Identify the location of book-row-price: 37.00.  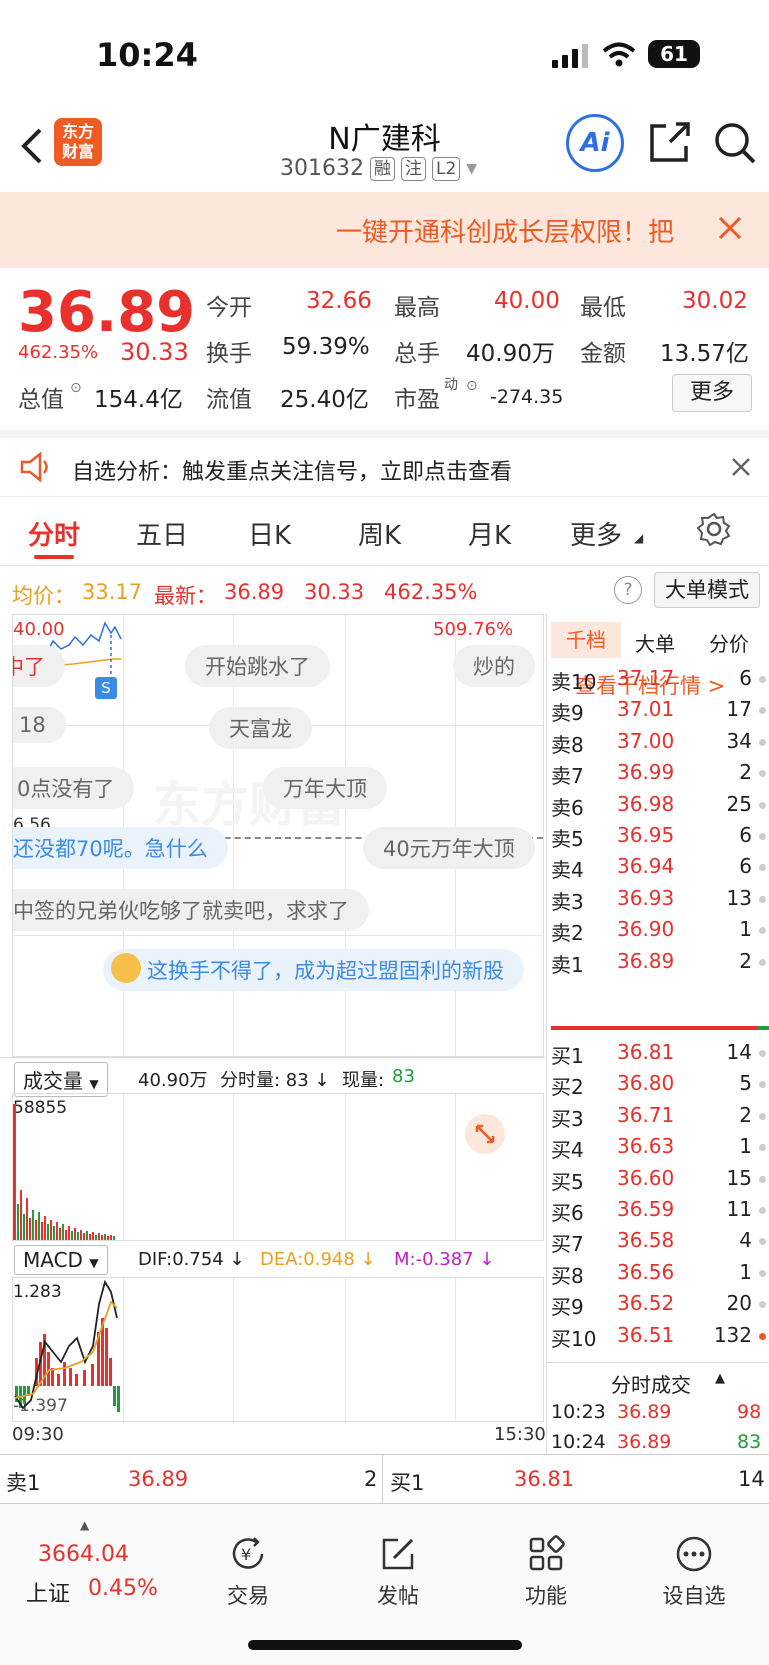
(646, 740).